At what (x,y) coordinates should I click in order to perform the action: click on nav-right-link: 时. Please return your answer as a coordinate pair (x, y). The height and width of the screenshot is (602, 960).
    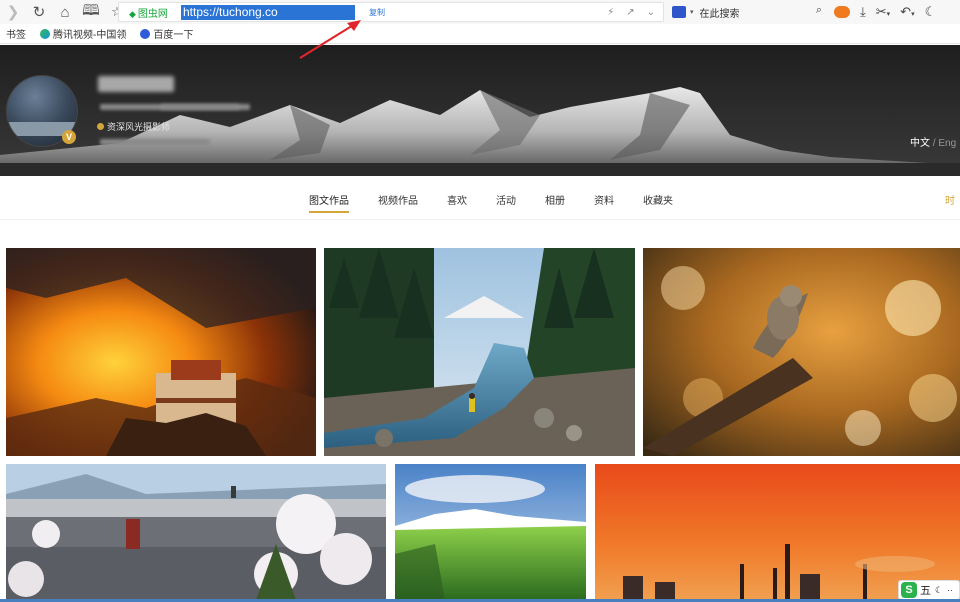
    Looking at the image, I should click on (950, 199).